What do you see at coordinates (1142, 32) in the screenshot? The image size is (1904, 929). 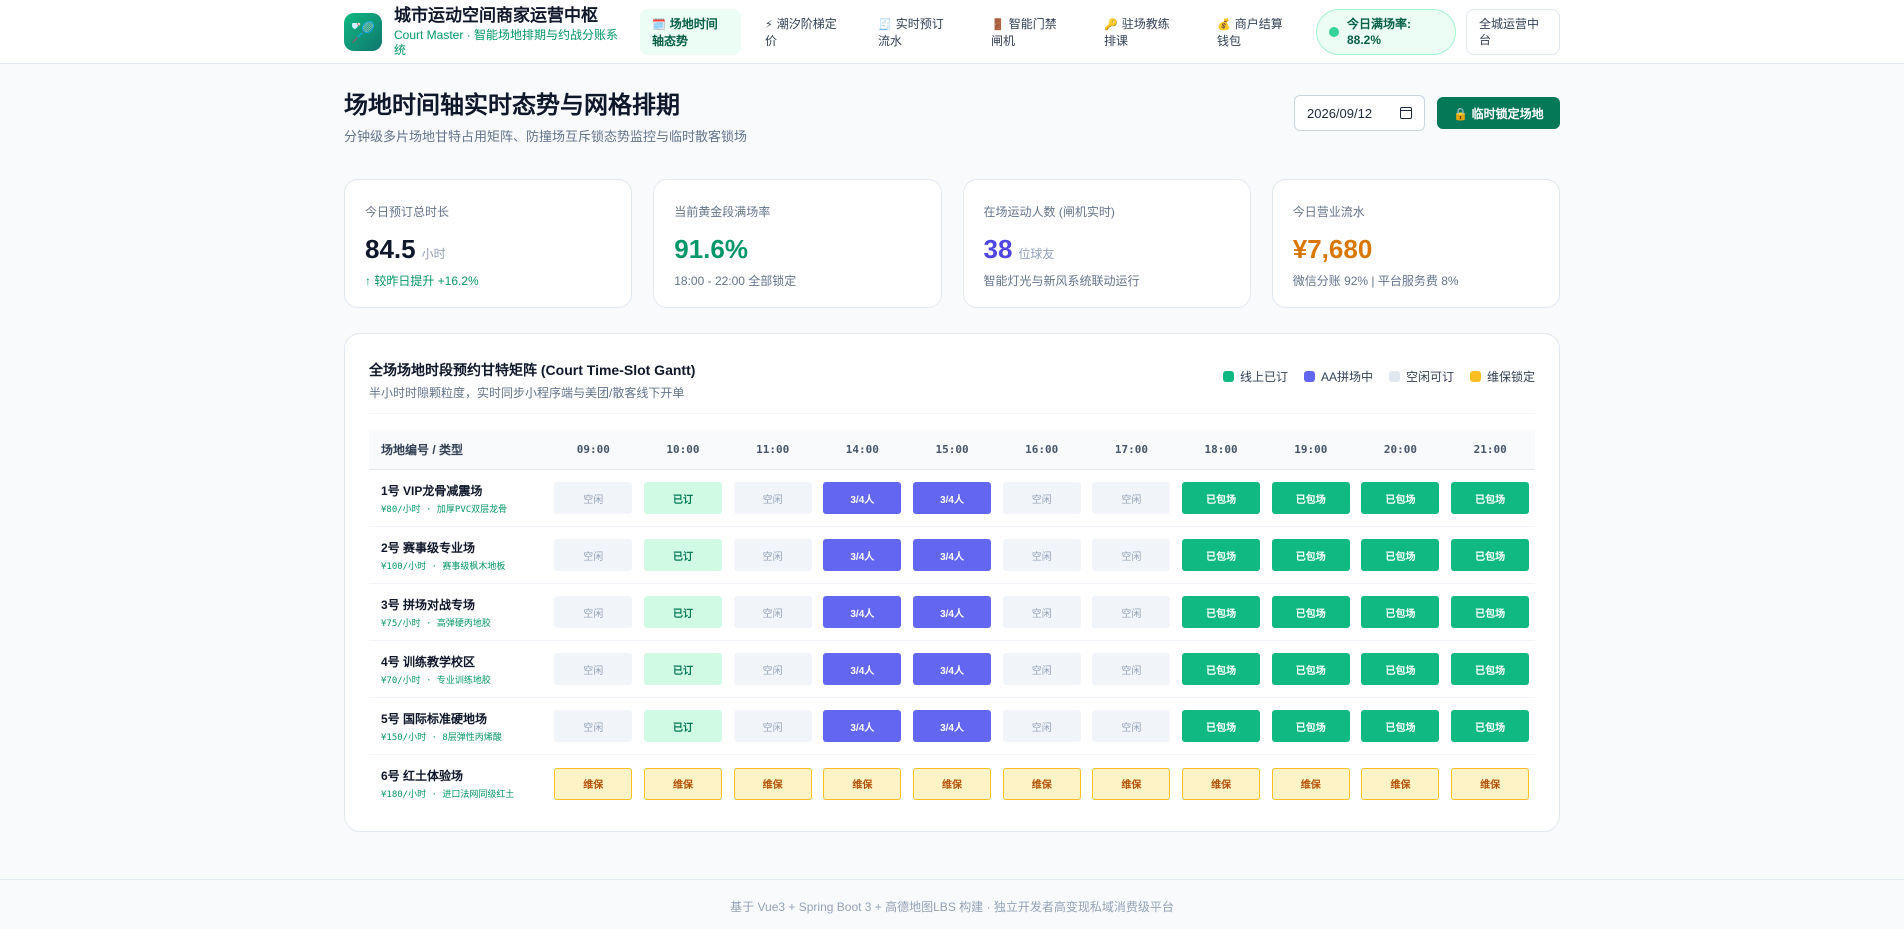 I see `nav-item-5: 🔑 驻场教练排课` at bounding box center [1142, 32].